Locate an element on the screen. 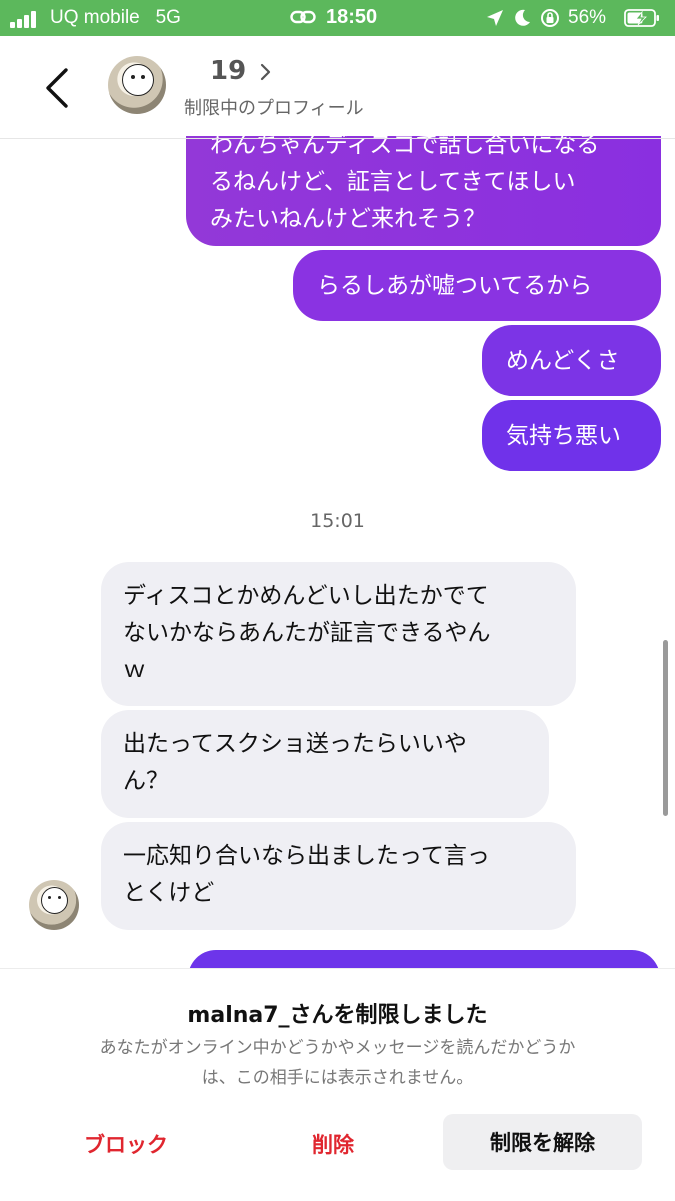 The height and width of the screenshot is (1201, 675). restriction-title: malna7_さんを制限しました is located at coordinates (337, 1015).